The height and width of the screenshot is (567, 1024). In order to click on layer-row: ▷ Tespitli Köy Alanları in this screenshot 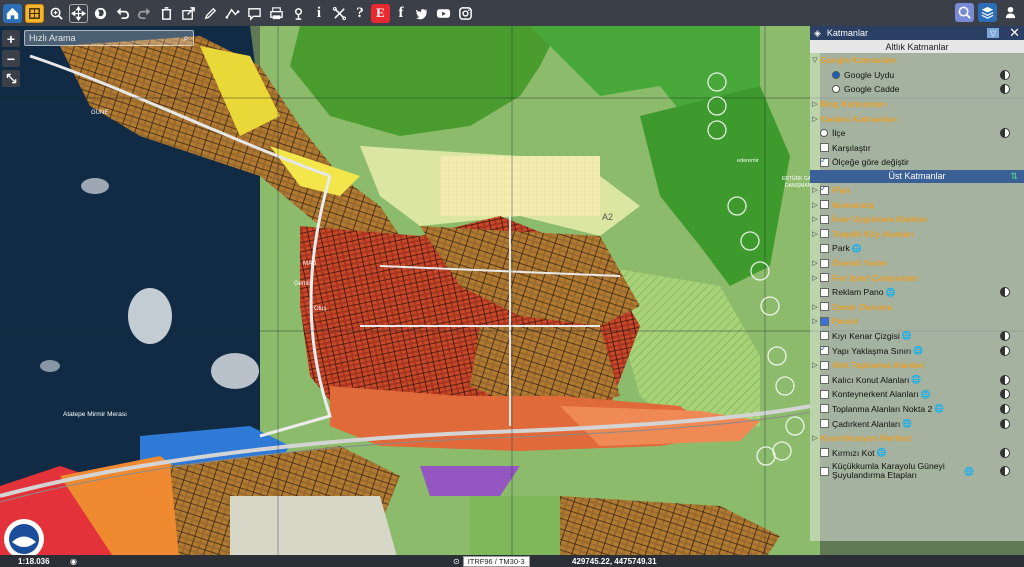, I will do `click(917, 234)`.